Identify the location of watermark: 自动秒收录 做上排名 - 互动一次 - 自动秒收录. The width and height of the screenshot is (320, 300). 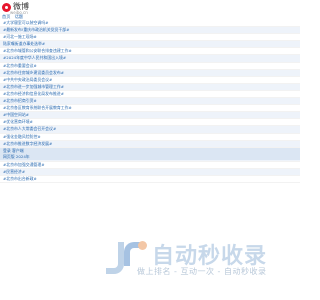
(194, 258).